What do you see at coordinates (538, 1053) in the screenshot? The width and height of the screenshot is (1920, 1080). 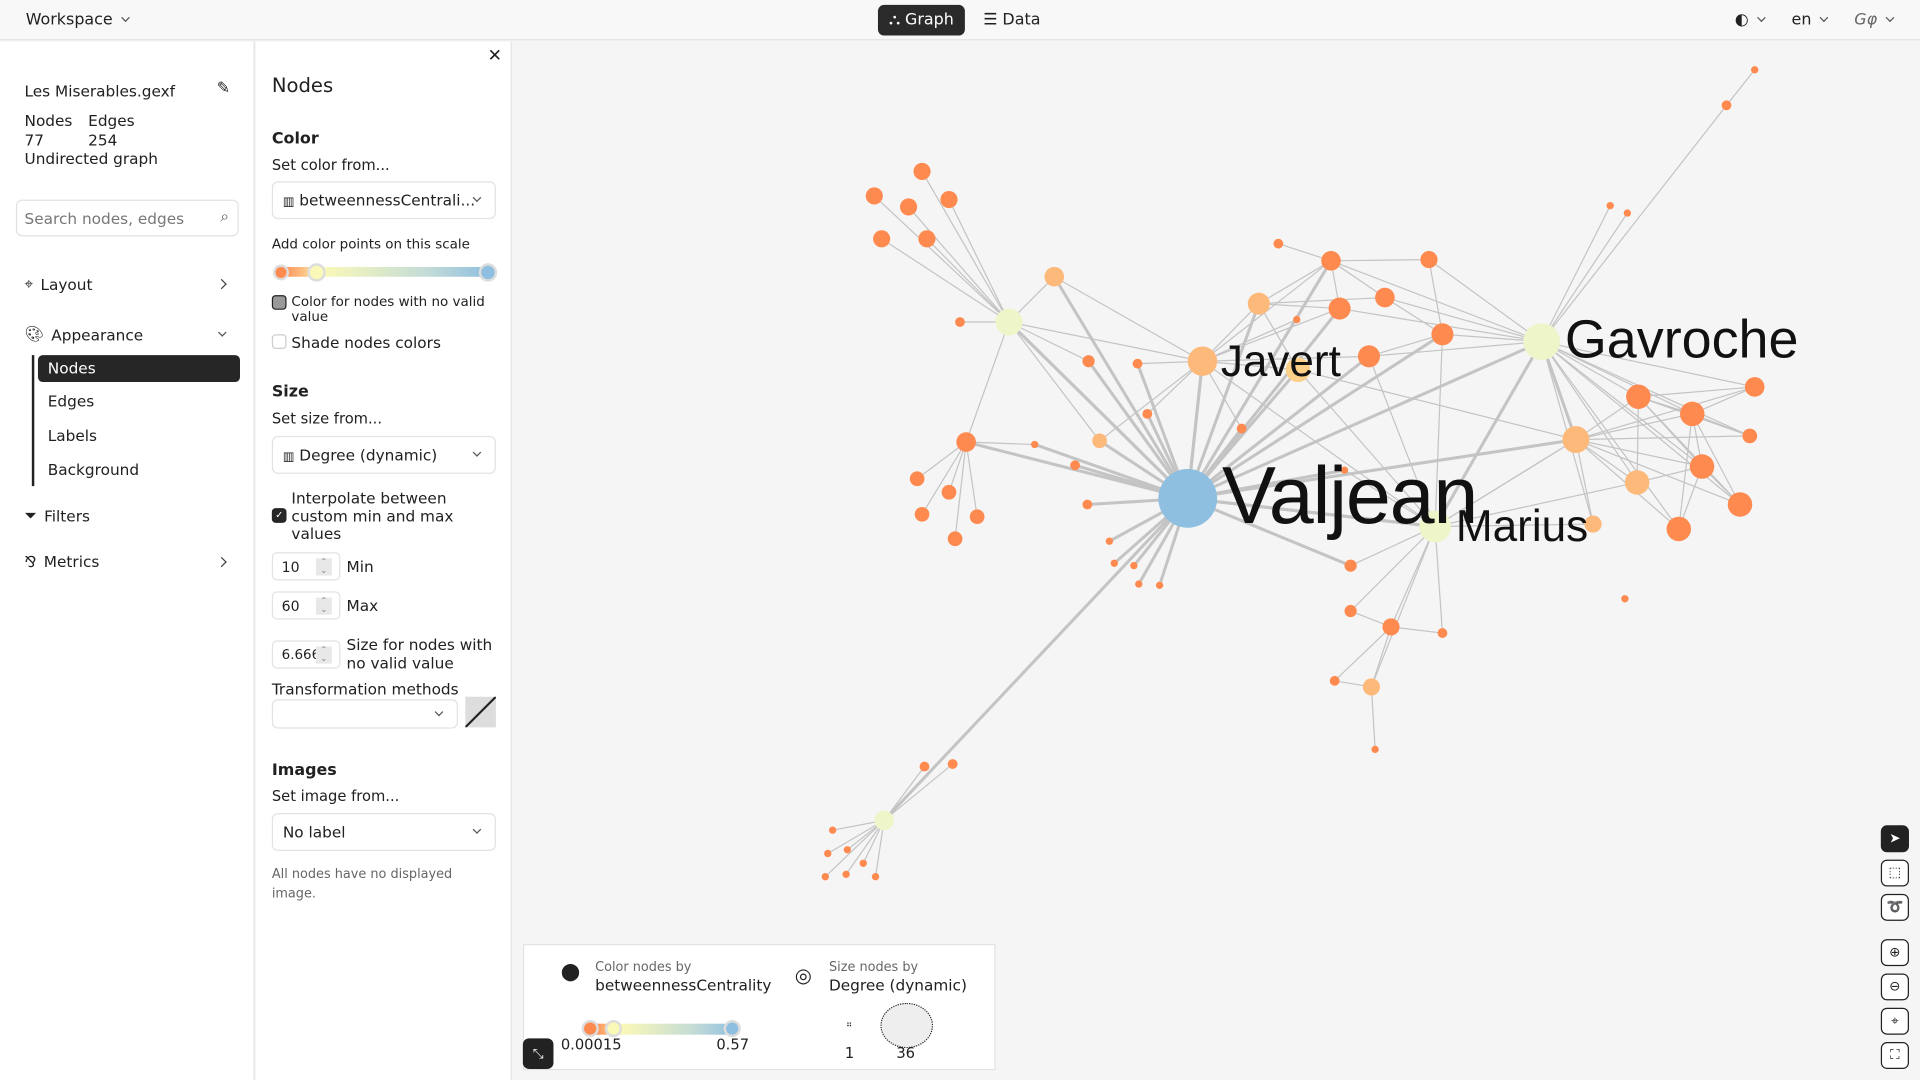 I see `collapse-legend-button: ⤡` at bounding box center [538, 1053].